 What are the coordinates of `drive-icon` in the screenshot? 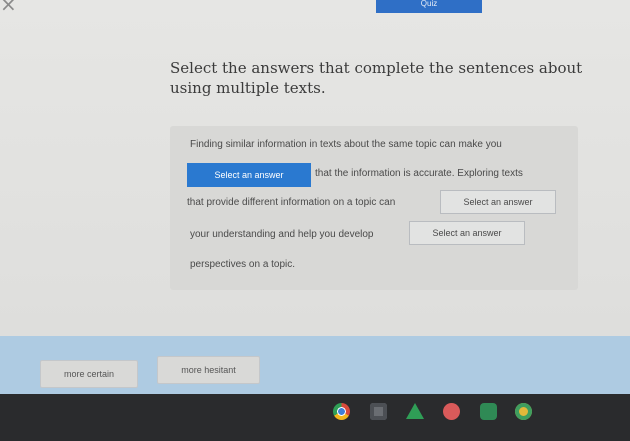 It's located at (415, 411).